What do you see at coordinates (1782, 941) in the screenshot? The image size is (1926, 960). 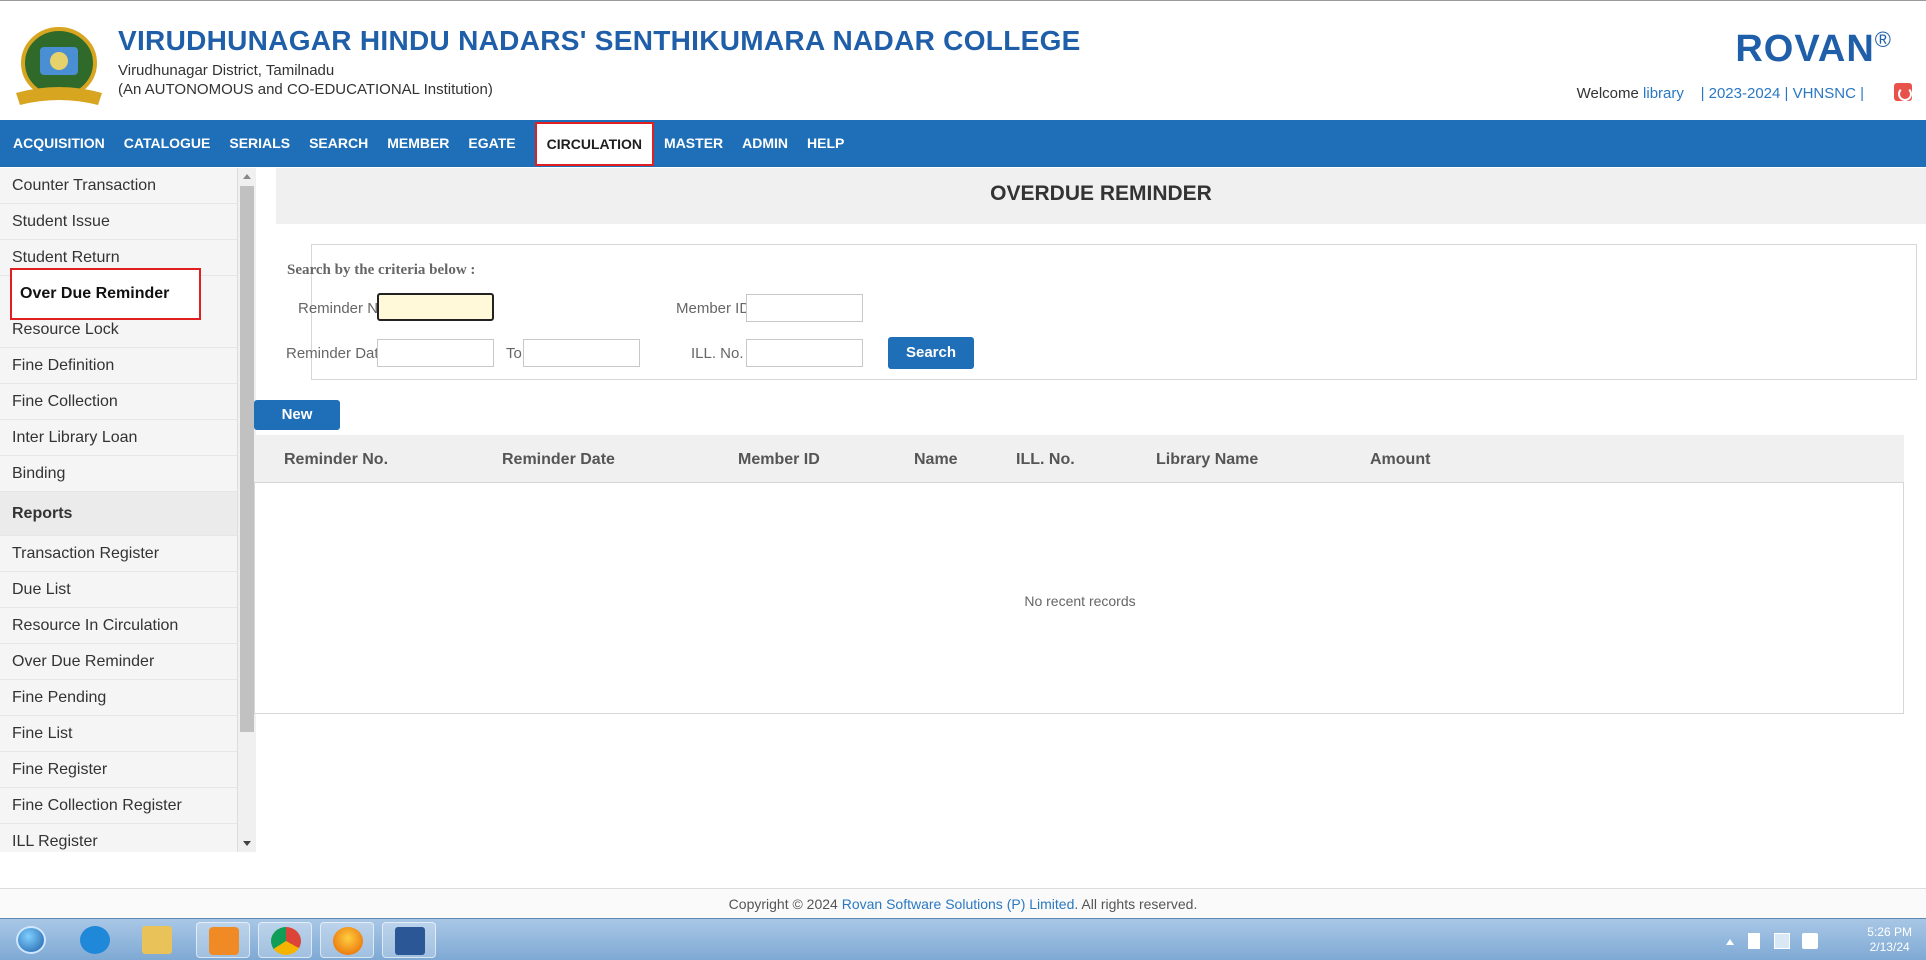 I see `network-icon` at bounding box center [1782, 941].